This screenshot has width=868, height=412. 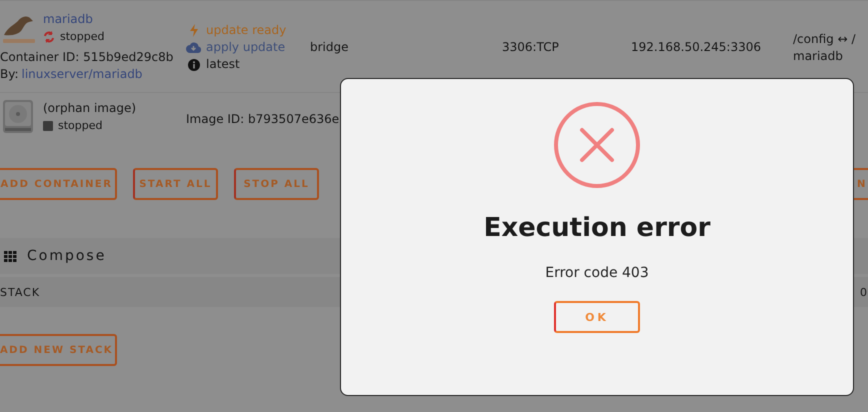 I want to click on error-icon, so click(x=597, y=145).